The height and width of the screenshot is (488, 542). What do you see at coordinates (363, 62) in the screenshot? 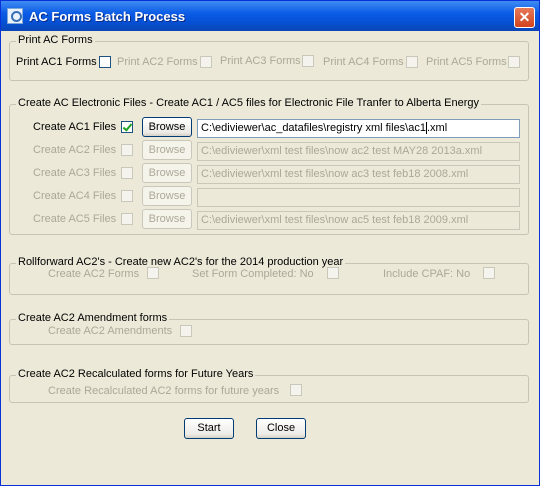
I see `print-ac4-label: Print AC4 Forms` at bounding box center [363, 62].